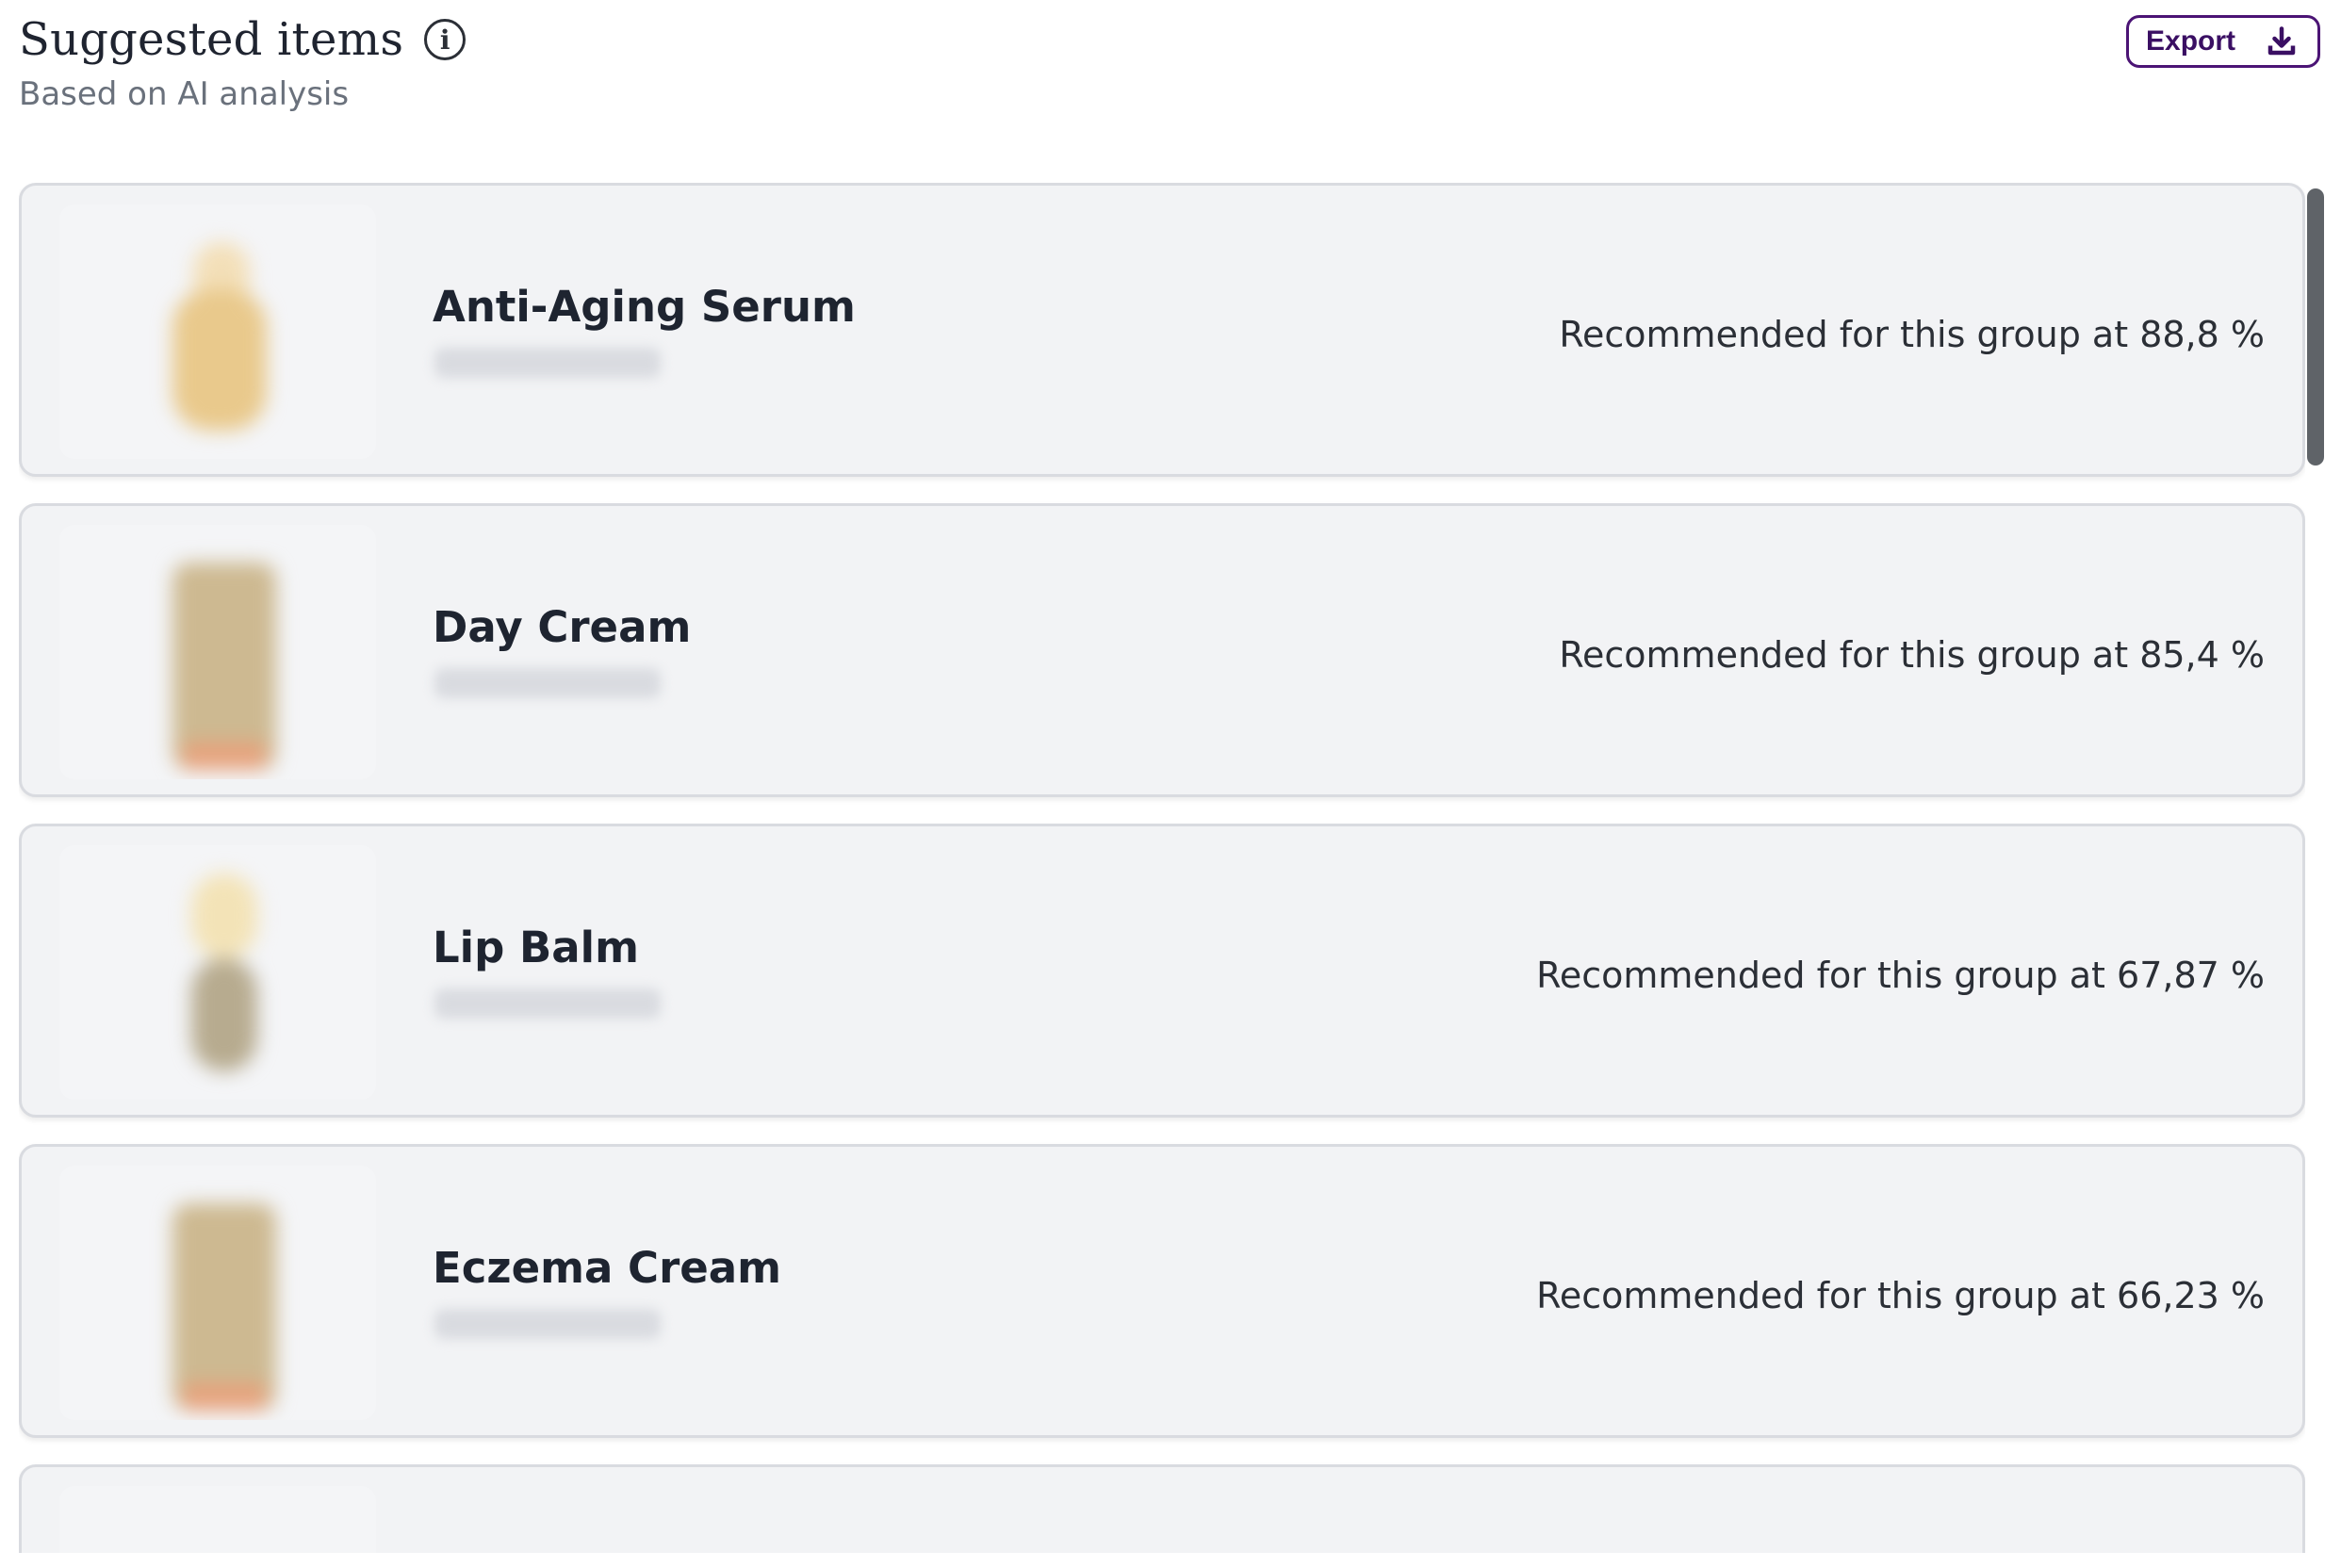  What do you see at coordinates (2315, 327) in the screenshot?
I see `scrollbar-thumb` at bounding box center [2315, 327].